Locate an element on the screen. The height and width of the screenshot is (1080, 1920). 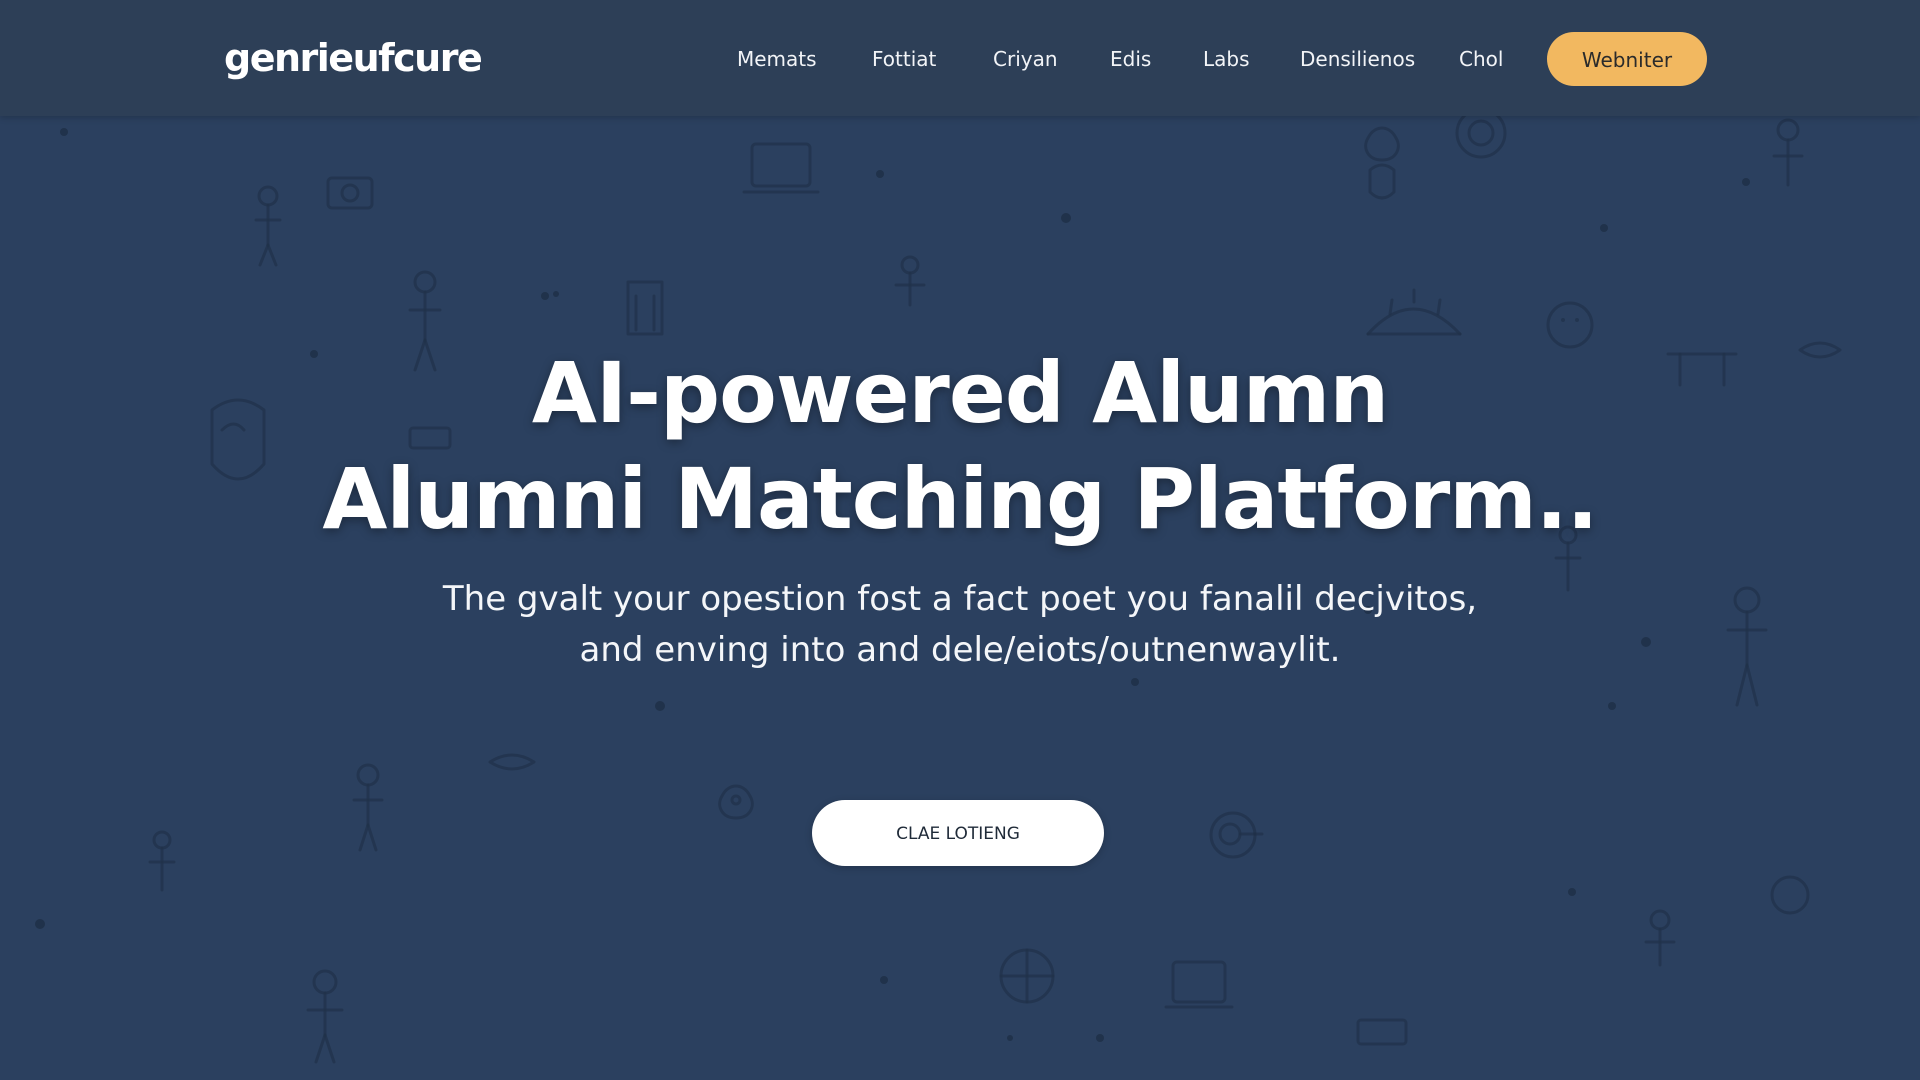
nav-link-fottiat: Fottiat is located at coordinates (904, 59).